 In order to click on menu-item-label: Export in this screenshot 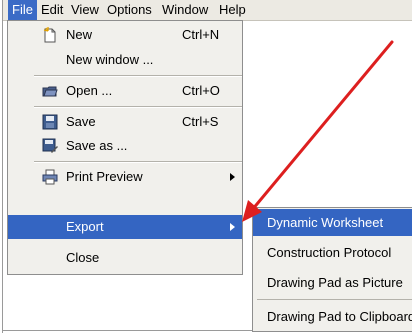, I will do `click(85, 226)`.